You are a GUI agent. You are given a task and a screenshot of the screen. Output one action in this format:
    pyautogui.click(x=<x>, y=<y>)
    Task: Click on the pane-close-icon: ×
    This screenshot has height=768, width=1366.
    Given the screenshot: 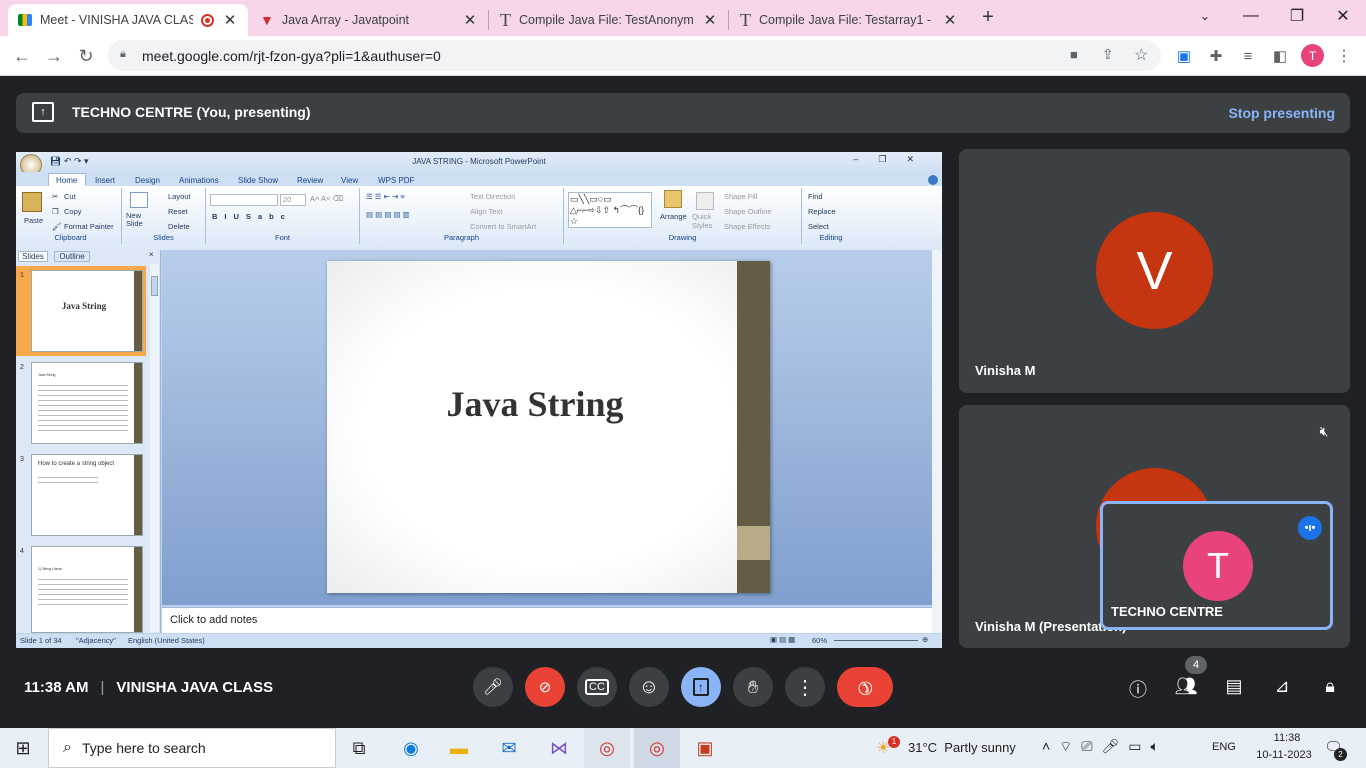 What is the action you would take?
    pyautogui.click(x=151, y=254)
    